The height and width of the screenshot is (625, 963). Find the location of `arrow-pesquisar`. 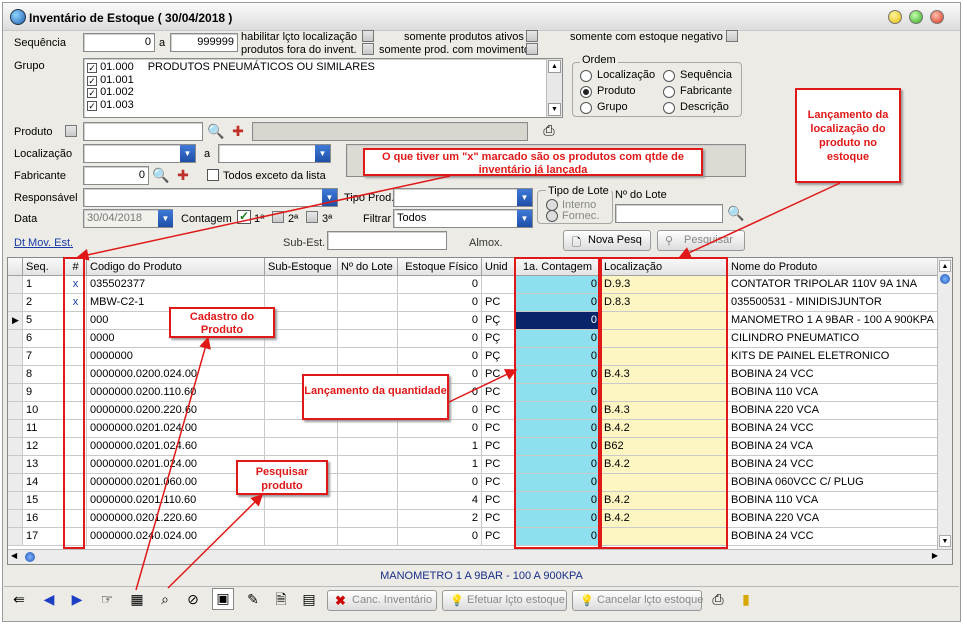

arrow-pesquisar is located at coordinates (215, 541).